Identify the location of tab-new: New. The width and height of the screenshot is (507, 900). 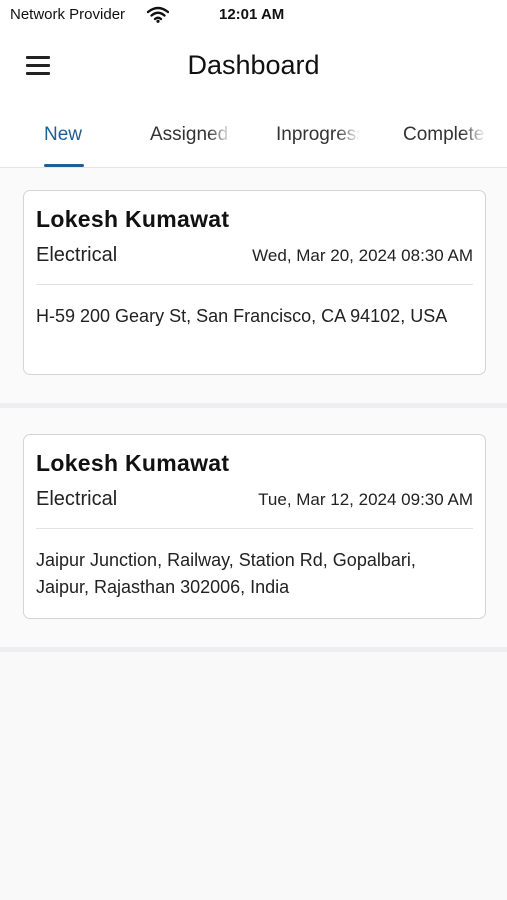
(66, 135).